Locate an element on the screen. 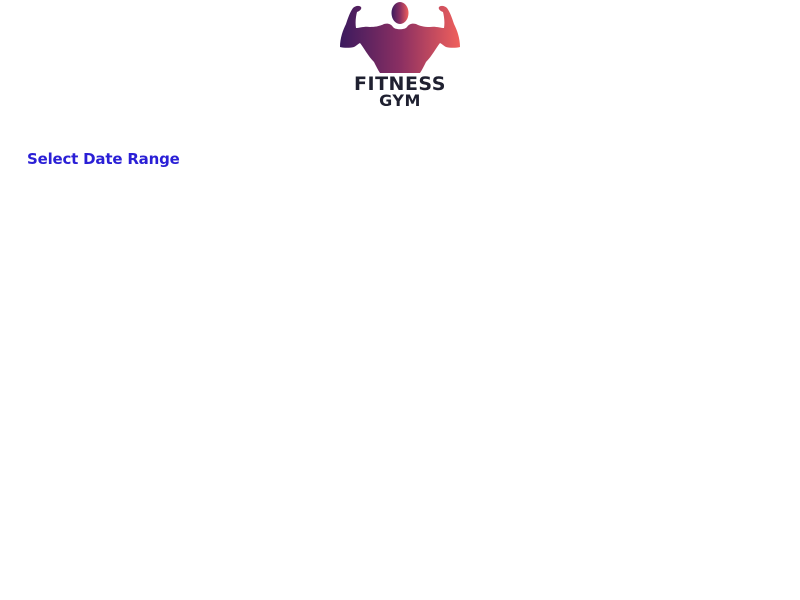 The width and height of the screenshot is (800, 600). flexing-bodybuilder-icon is located at coordinates (400, 38).